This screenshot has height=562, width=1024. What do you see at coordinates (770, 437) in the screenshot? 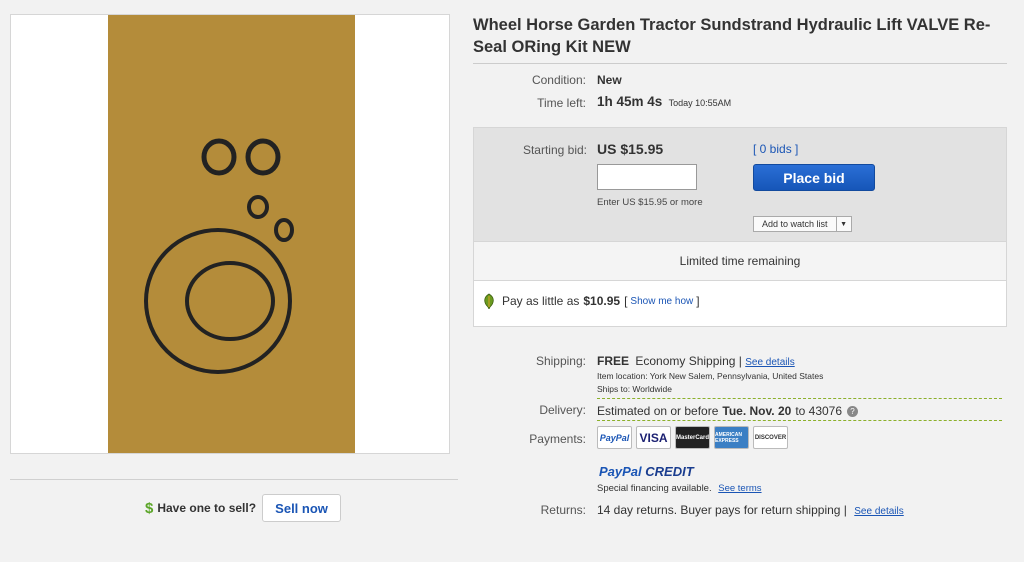
I see `discover-icon: DISCOVER` at bounding box center [770, 437].